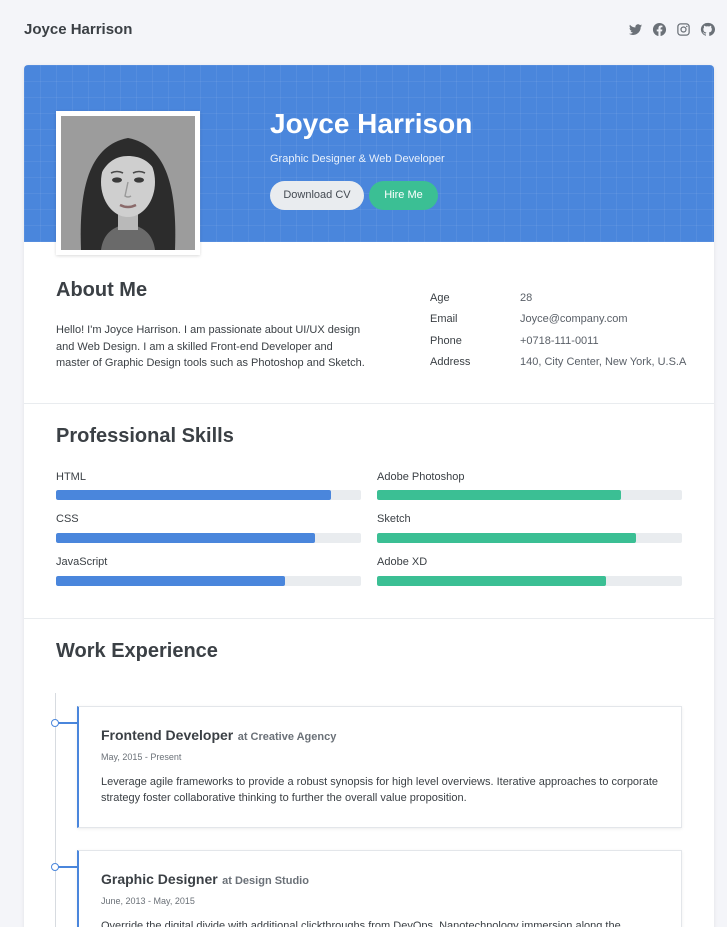 Image resolution: width=727 pixels, height=927 pixels. I want to click on twitter-icon, so click(635, 29).